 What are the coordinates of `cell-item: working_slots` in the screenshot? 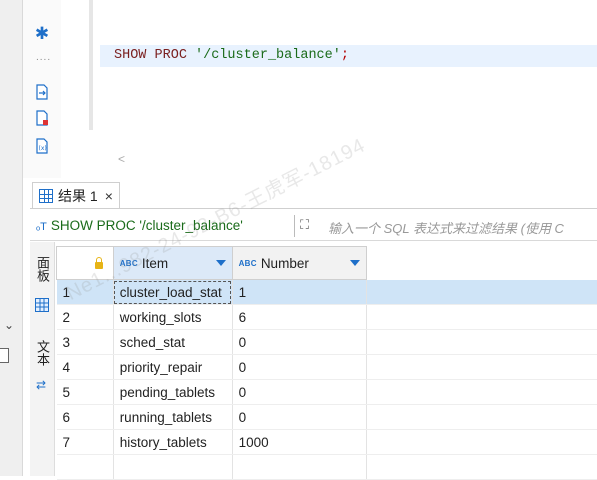 It's located at (172, 317).